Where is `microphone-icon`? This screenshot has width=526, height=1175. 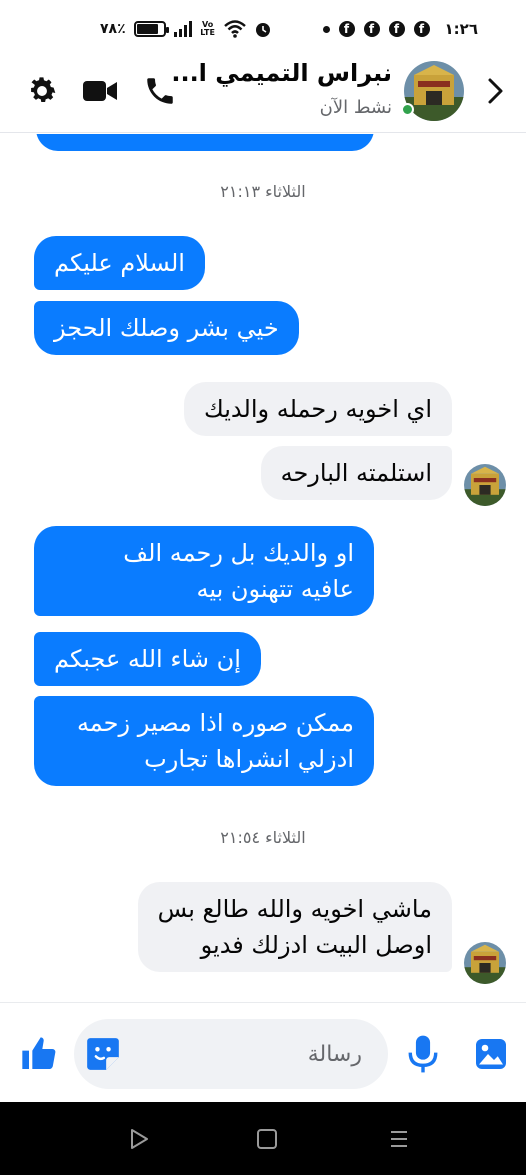 microphone-icon is located at coordinates (423, 1054).